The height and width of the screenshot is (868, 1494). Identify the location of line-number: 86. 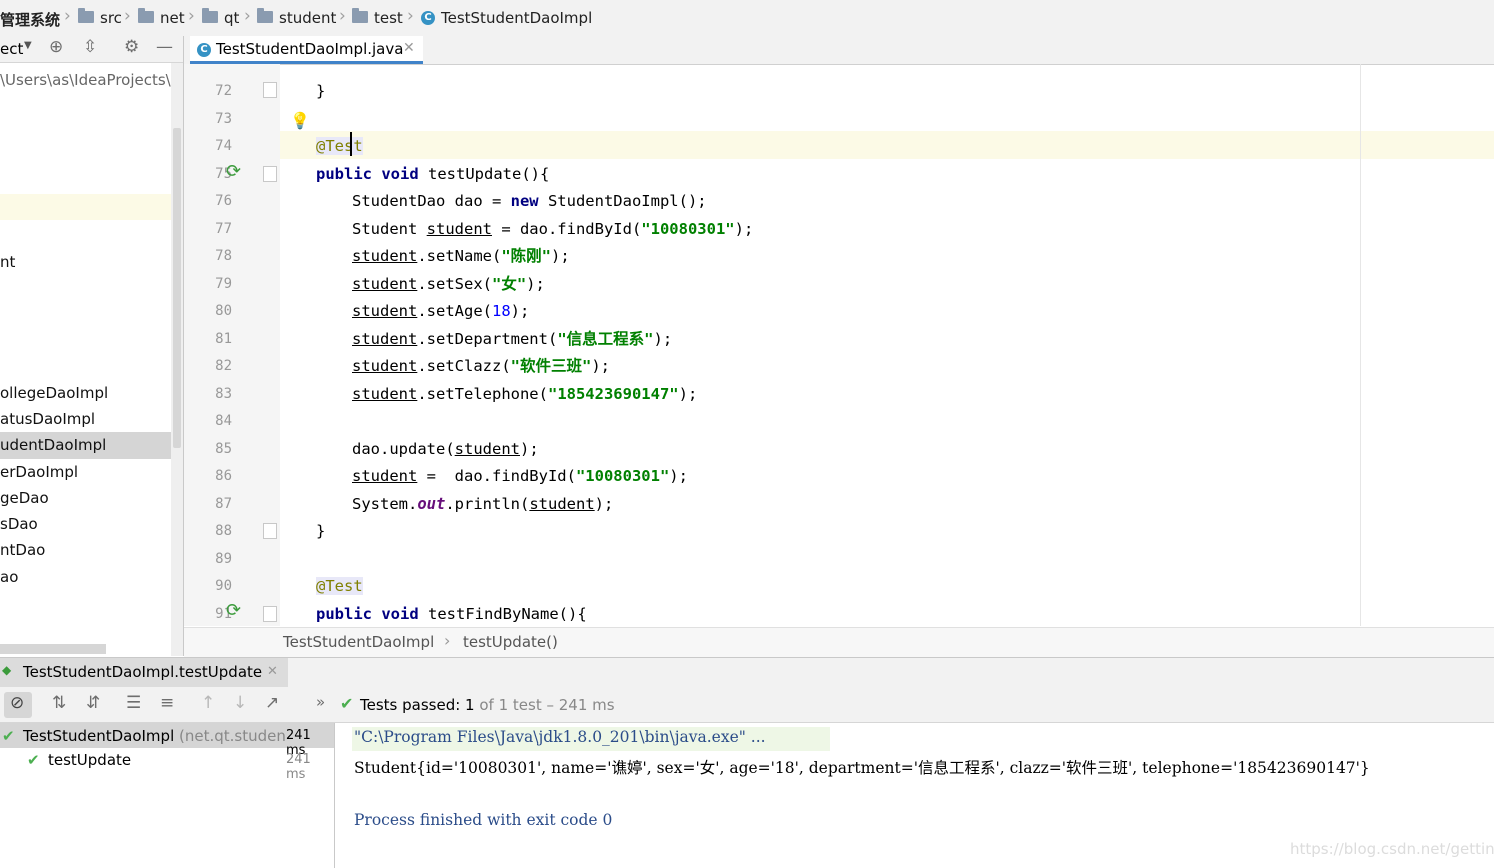
(223, 476).